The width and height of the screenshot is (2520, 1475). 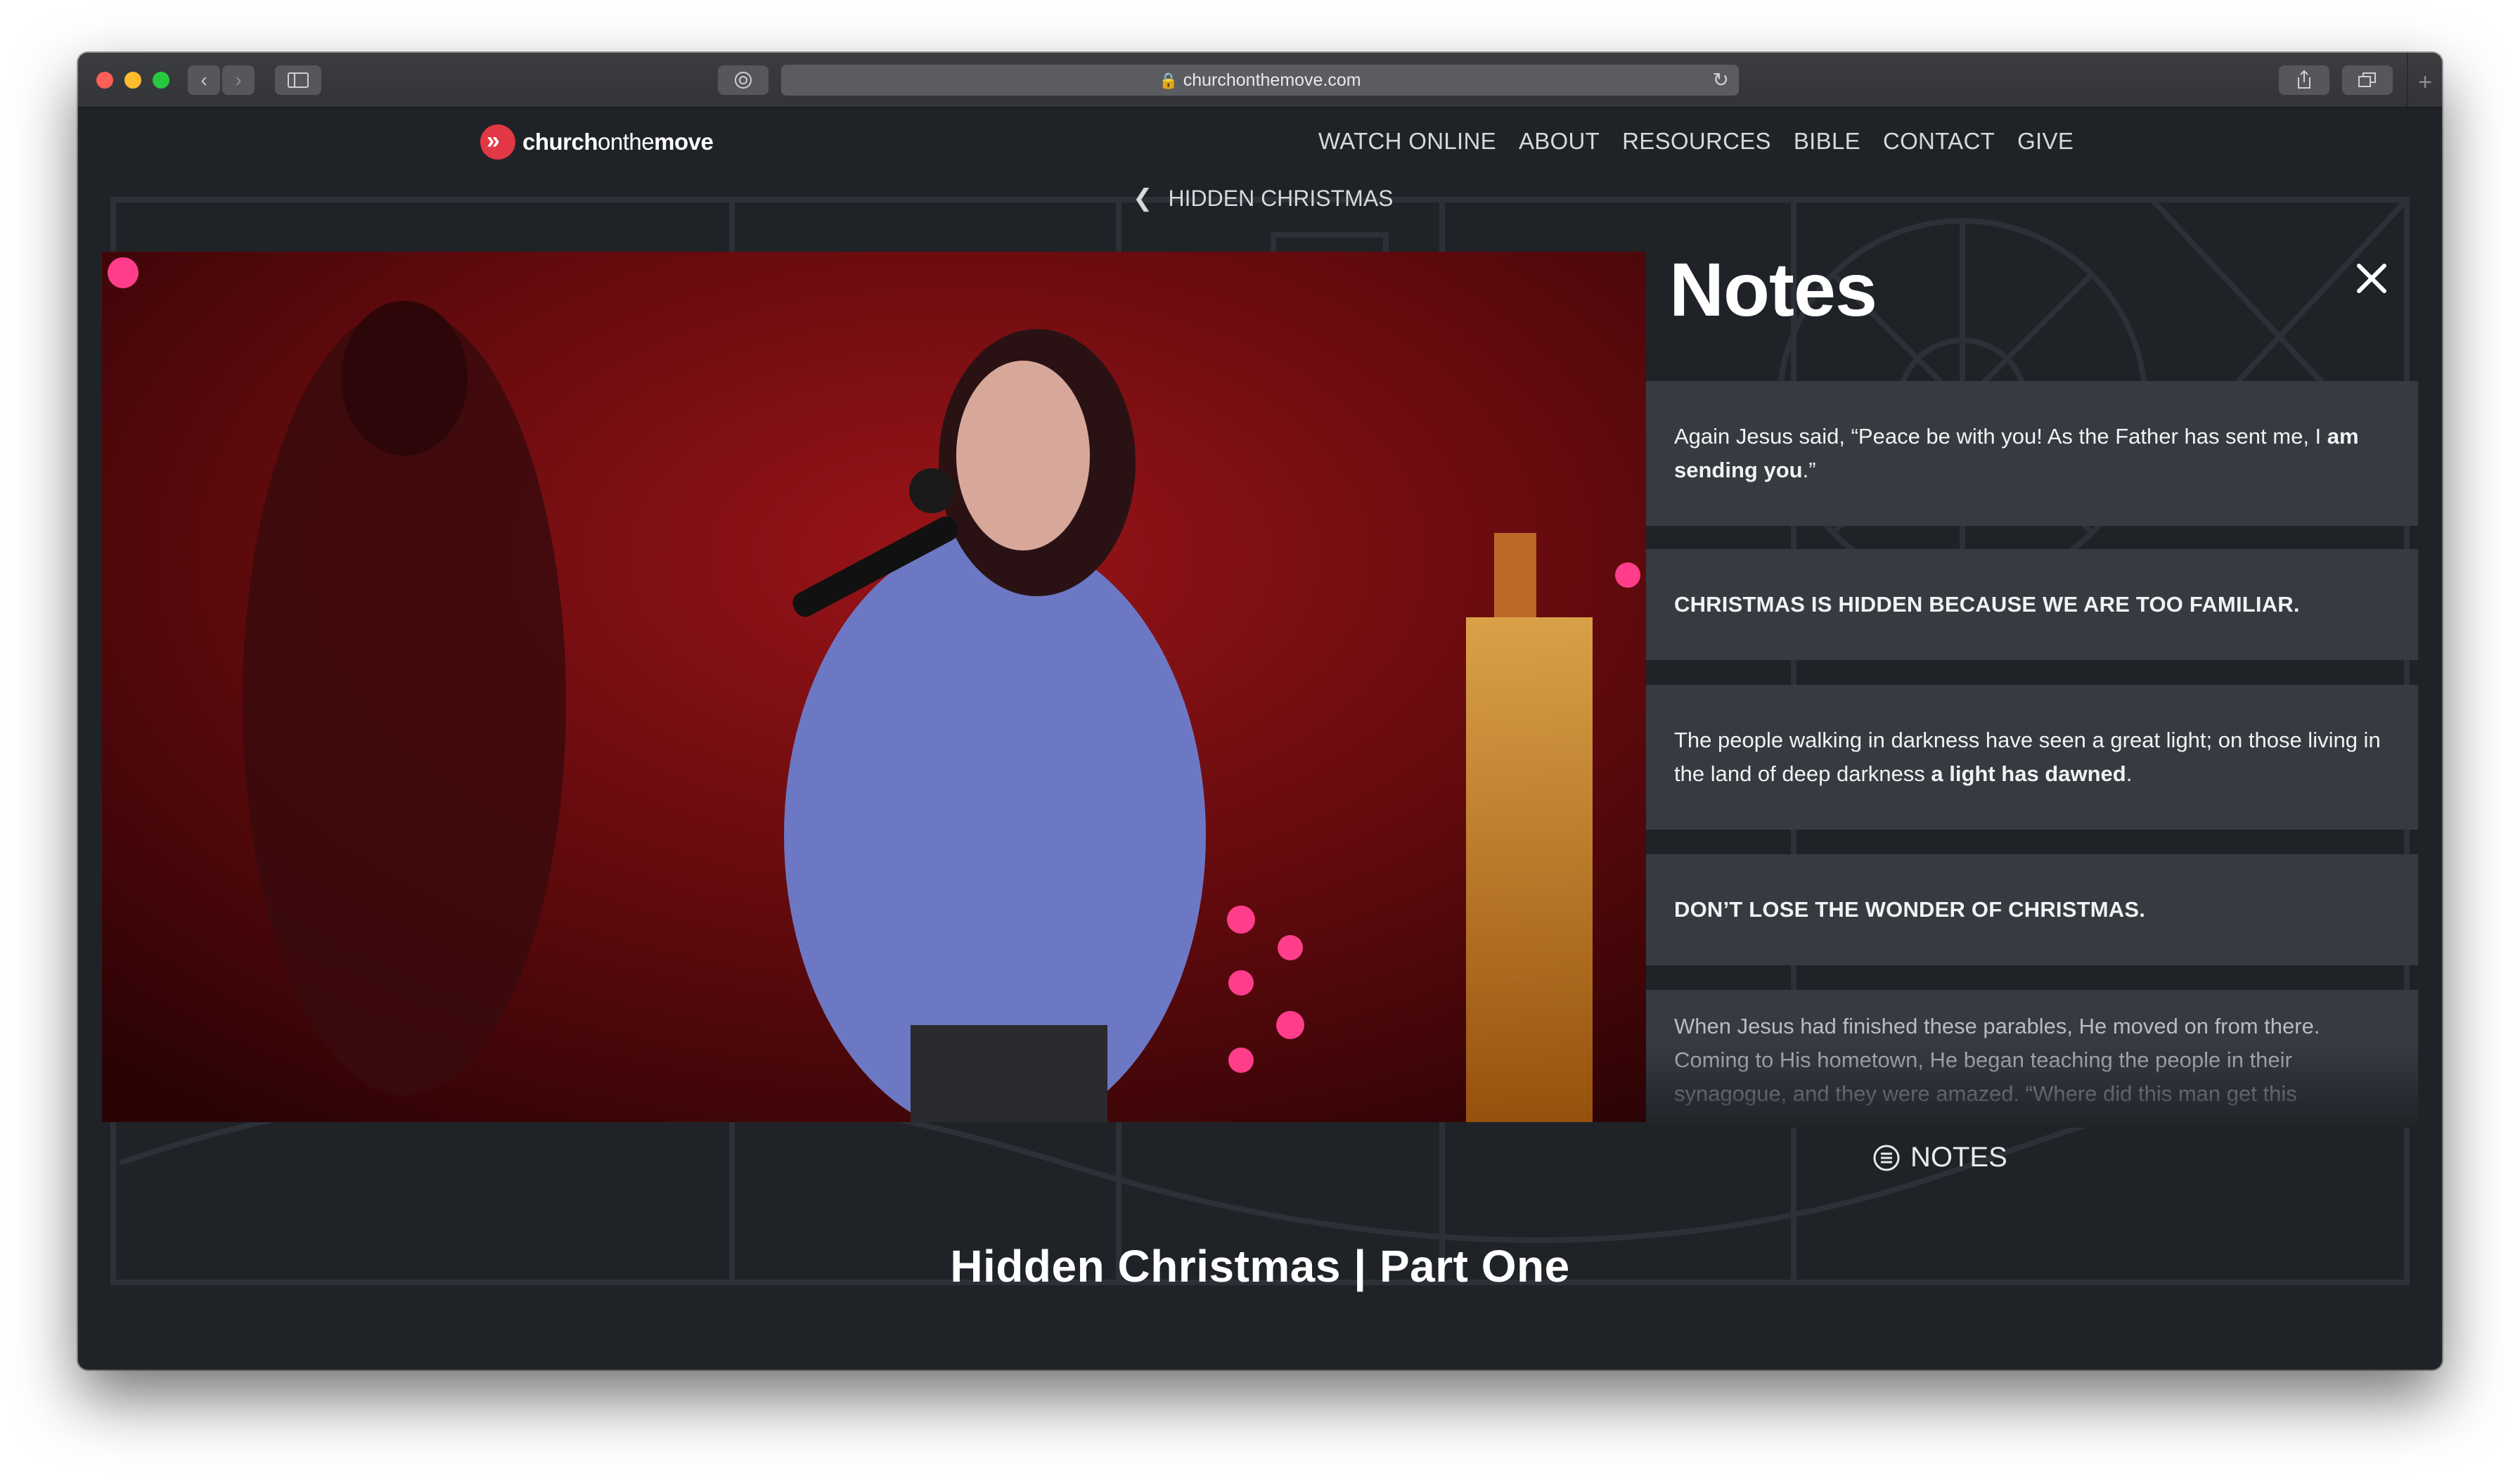 I want to click on lock-icon: 🔒, so click(x=1168, y=80).